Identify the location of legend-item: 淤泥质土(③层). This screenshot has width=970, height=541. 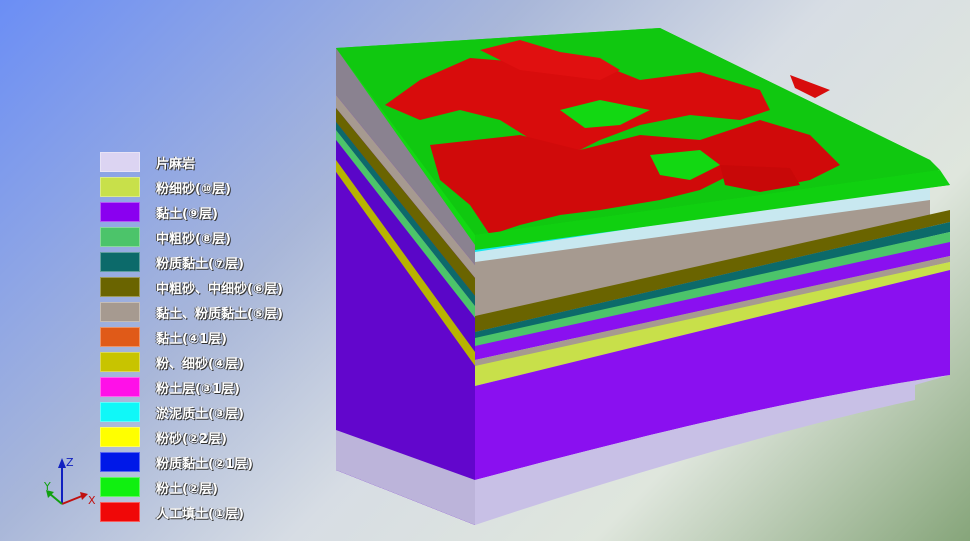
(230, 412).